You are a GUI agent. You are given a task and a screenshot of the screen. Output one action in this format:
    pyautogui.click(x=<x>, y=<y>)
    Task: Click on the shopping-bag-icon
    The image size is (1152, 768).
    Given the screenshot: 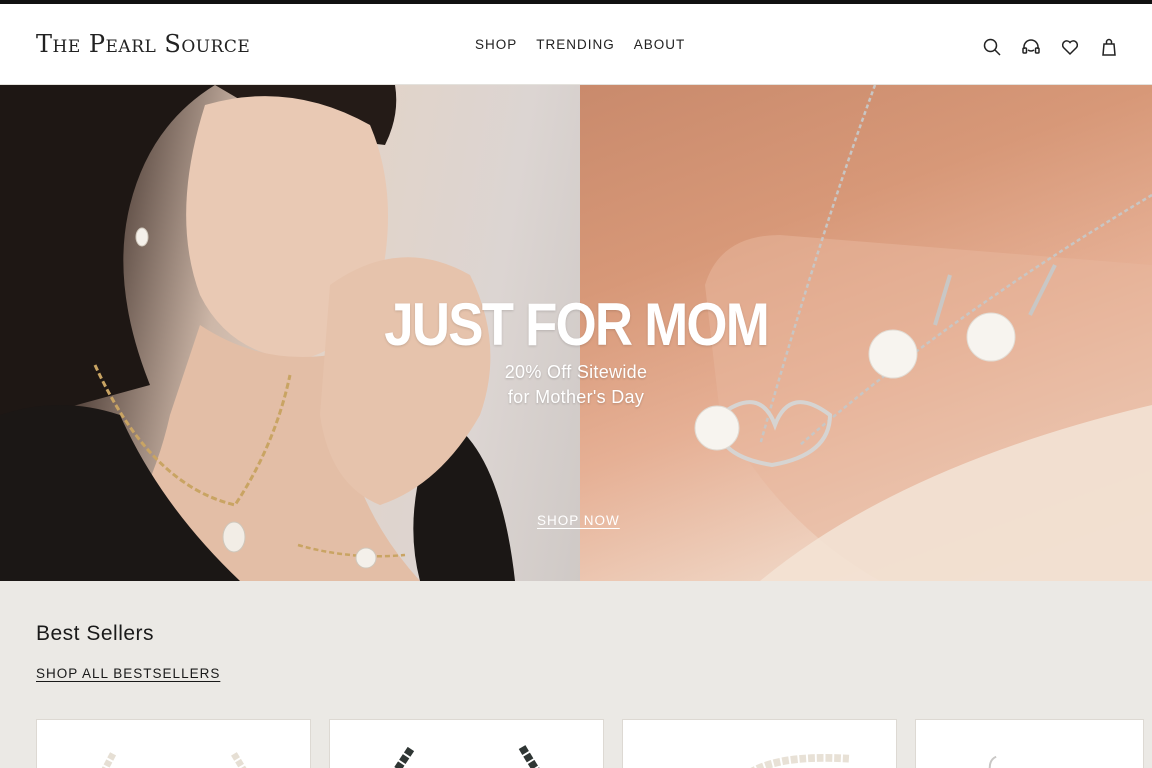 What is the action you would take?
    pyautogui.click(x=1109, y=47)
    